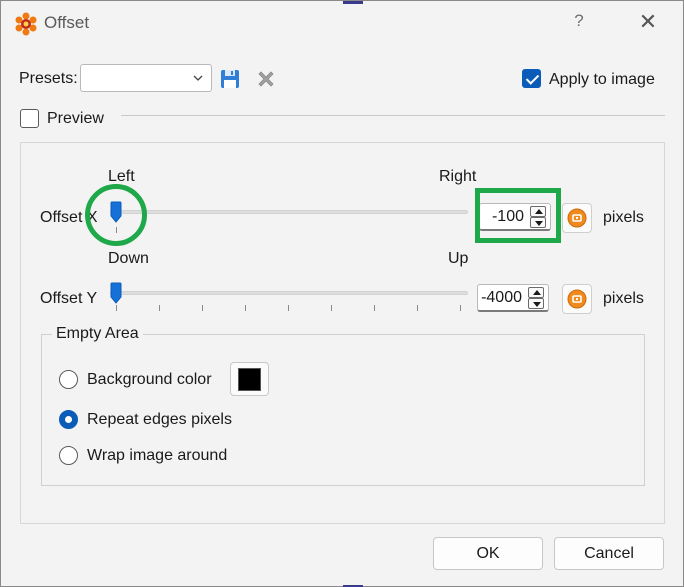 Image resolution: width=684 pixels, height=587 pixels. Describe the element at coordinates (97, 334) in the screenshot. I see `empty-area-title: Empty Area` at that location.